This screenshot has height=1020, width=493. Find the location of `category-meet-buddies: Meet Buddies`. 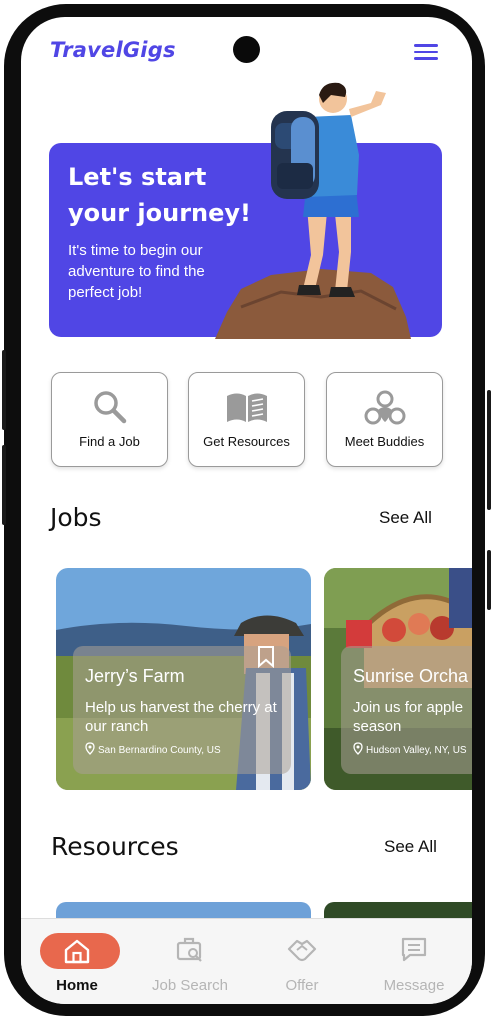

category-meet-buddies: Meet Buddies is located at coordinates (384, 419).